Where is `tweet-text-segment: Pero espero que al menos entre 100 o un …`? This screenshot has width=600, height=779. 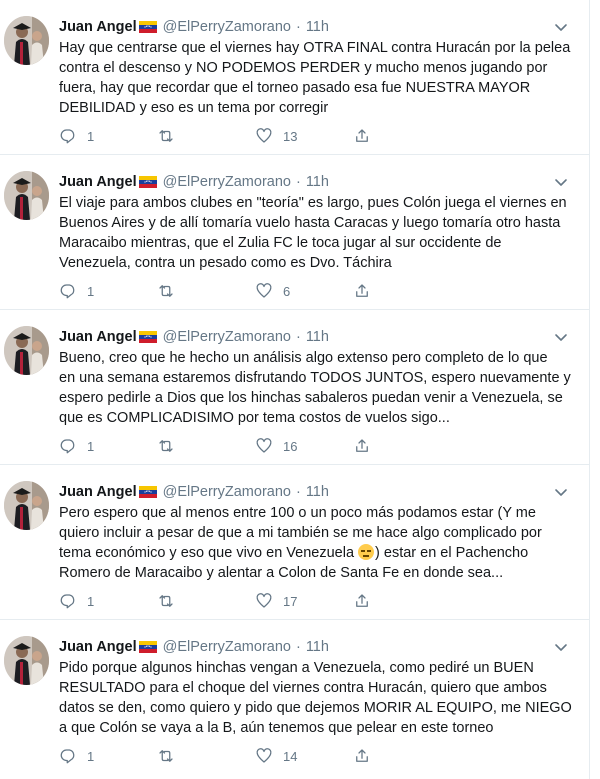
tweet-text-segment: Pero espero que al menos entre 100 o un … is located at coordinates (297, 513).